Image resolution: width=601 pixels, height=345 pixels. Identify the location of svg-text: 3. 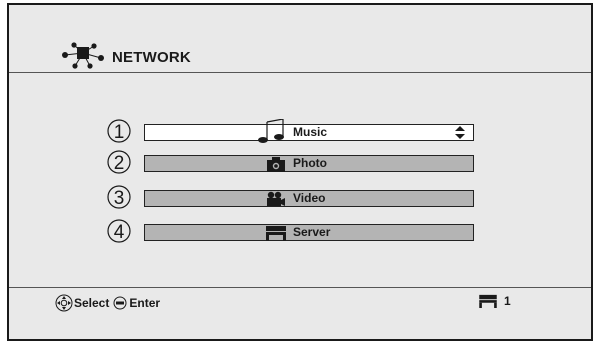
(119, 198).